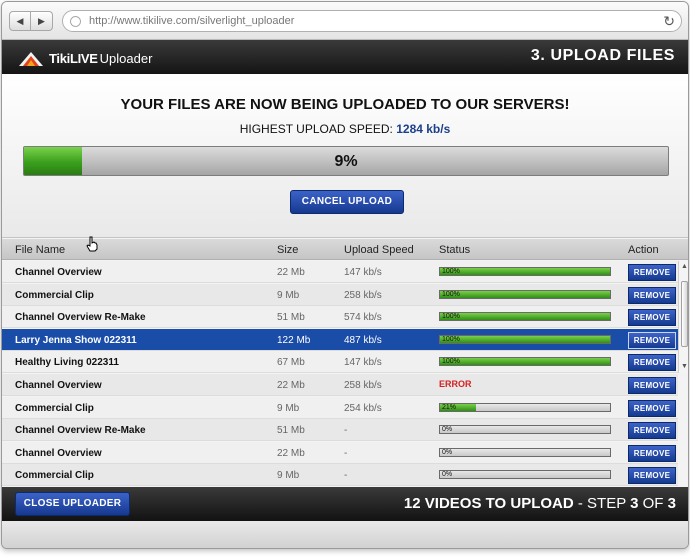  I want to click on table-row: Channel Overview 22 Mb - 0% REMOVE, so click(340, 452).